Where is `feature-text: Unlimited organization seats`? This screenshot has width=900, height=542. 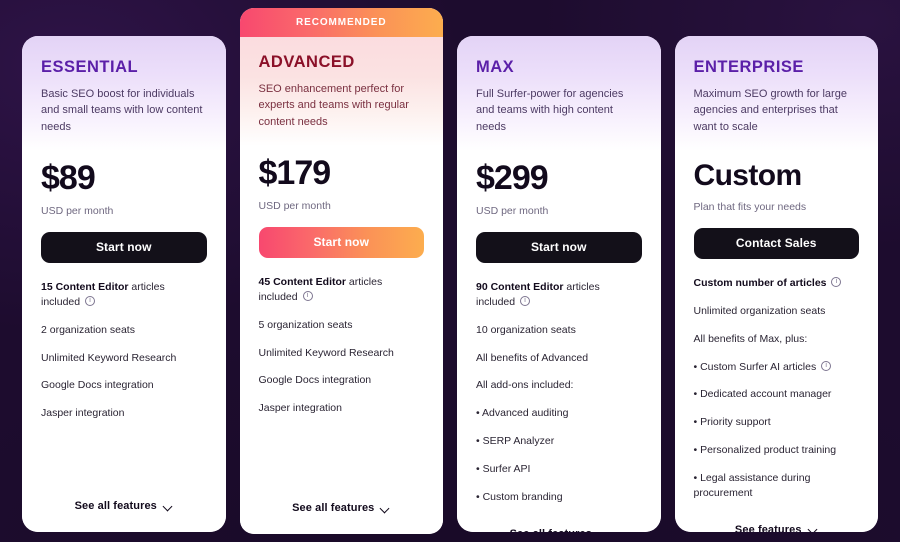
feature-text: Unlimited organization seats is located at coordinates (759, 310).